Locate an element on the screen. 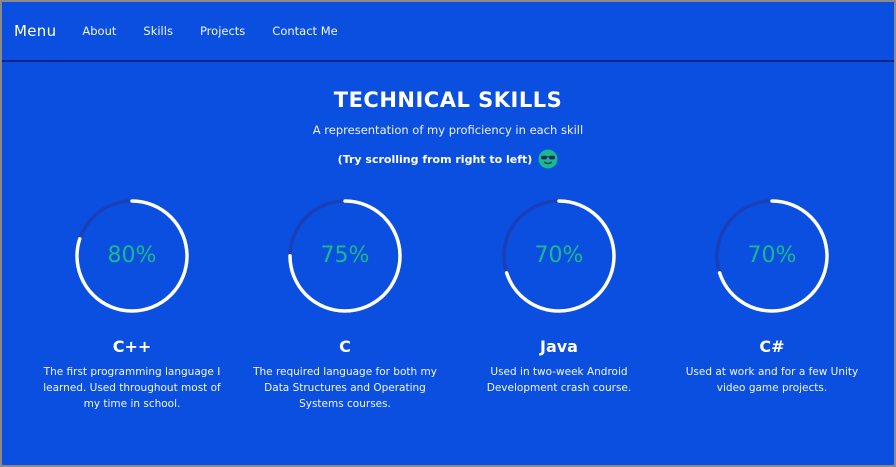 The width and height of the screenshot is (896, 467). percent-label: 80% is located at coordinates (132, 255).